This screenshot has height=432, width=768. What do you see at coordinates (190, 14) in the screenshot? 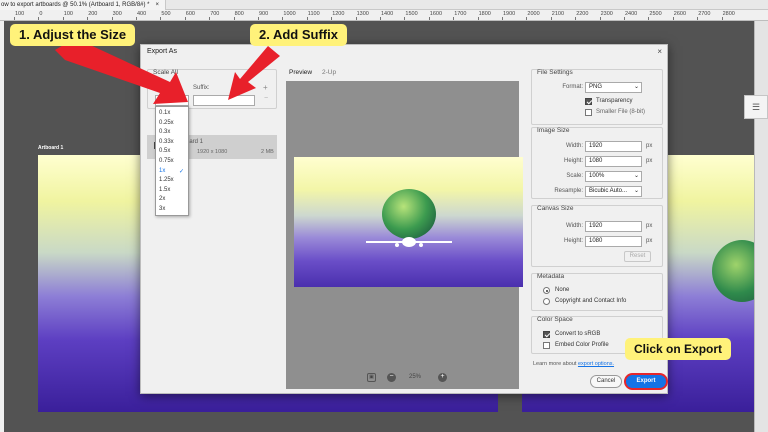
I see `ruler-label: 600` at bounding box center [190, 14].